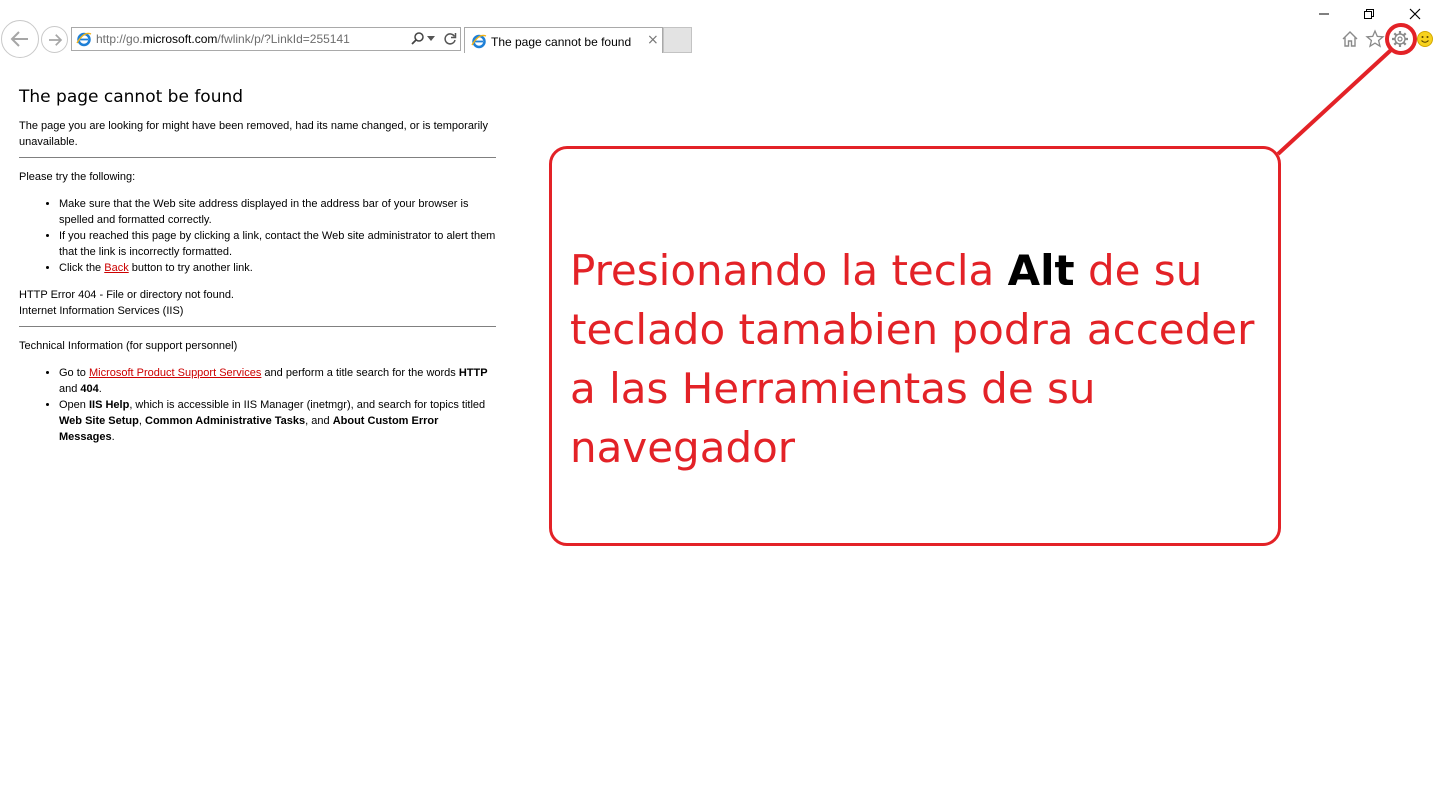 Image resolution: width=1440 pixels, height=793 pixels. What do you see at coordinates (418, 39) in the screenshot?
I see `search-icon` at bounding box center [418, 39].